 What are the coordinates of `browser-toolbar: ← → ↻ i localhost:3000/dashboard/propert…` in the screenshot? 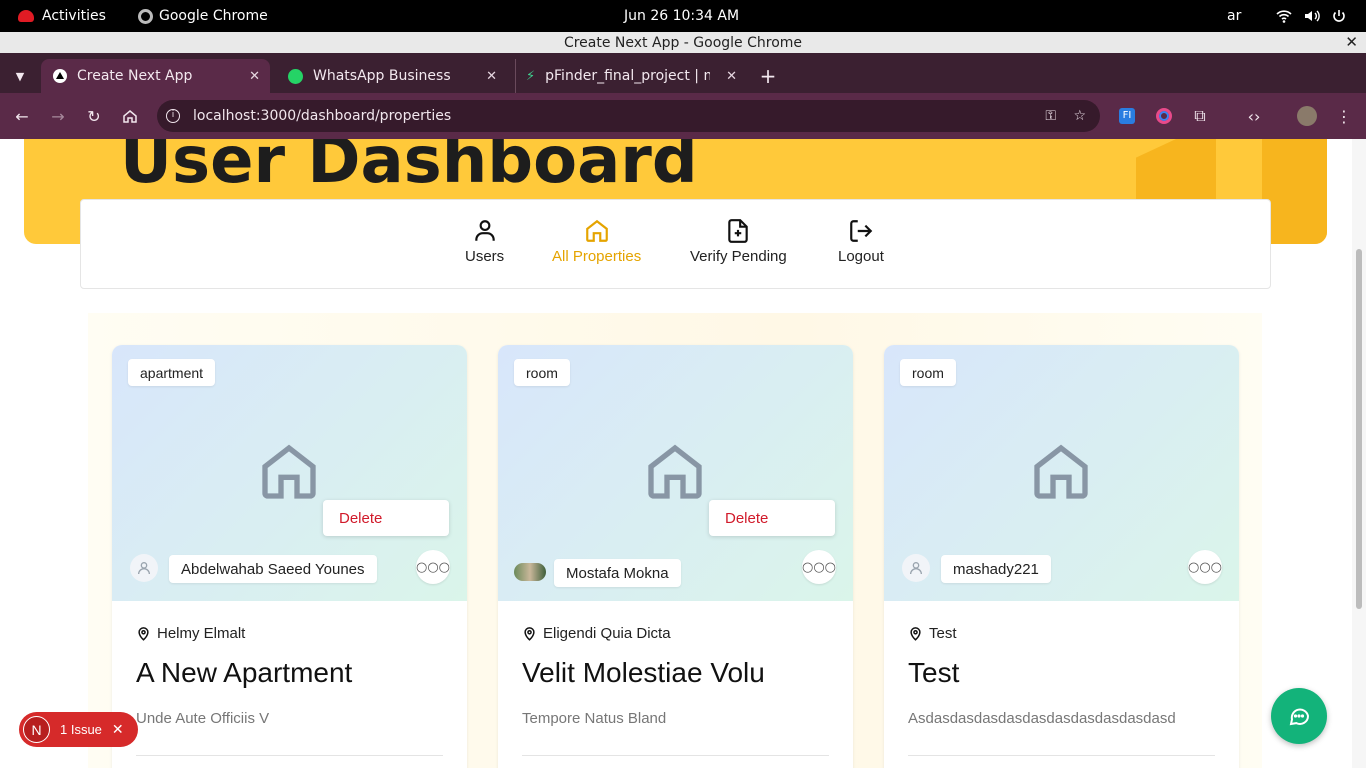 It's located at (683, 116).